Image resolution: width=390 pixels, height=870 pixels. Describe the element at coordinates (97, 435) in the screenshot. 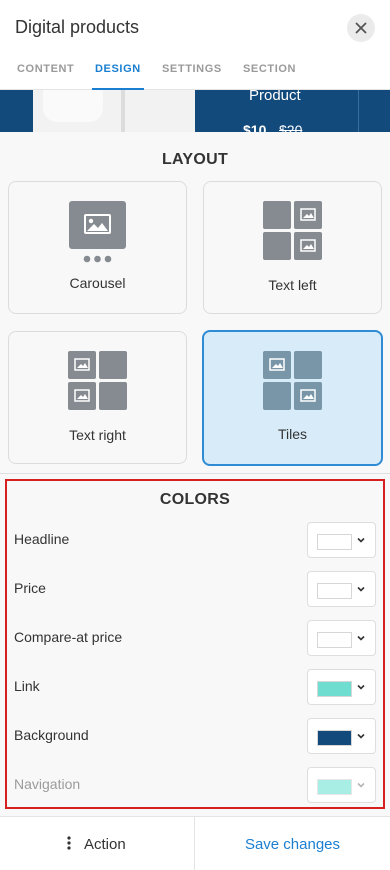

I see `layout-option-label: Text right` at that location.